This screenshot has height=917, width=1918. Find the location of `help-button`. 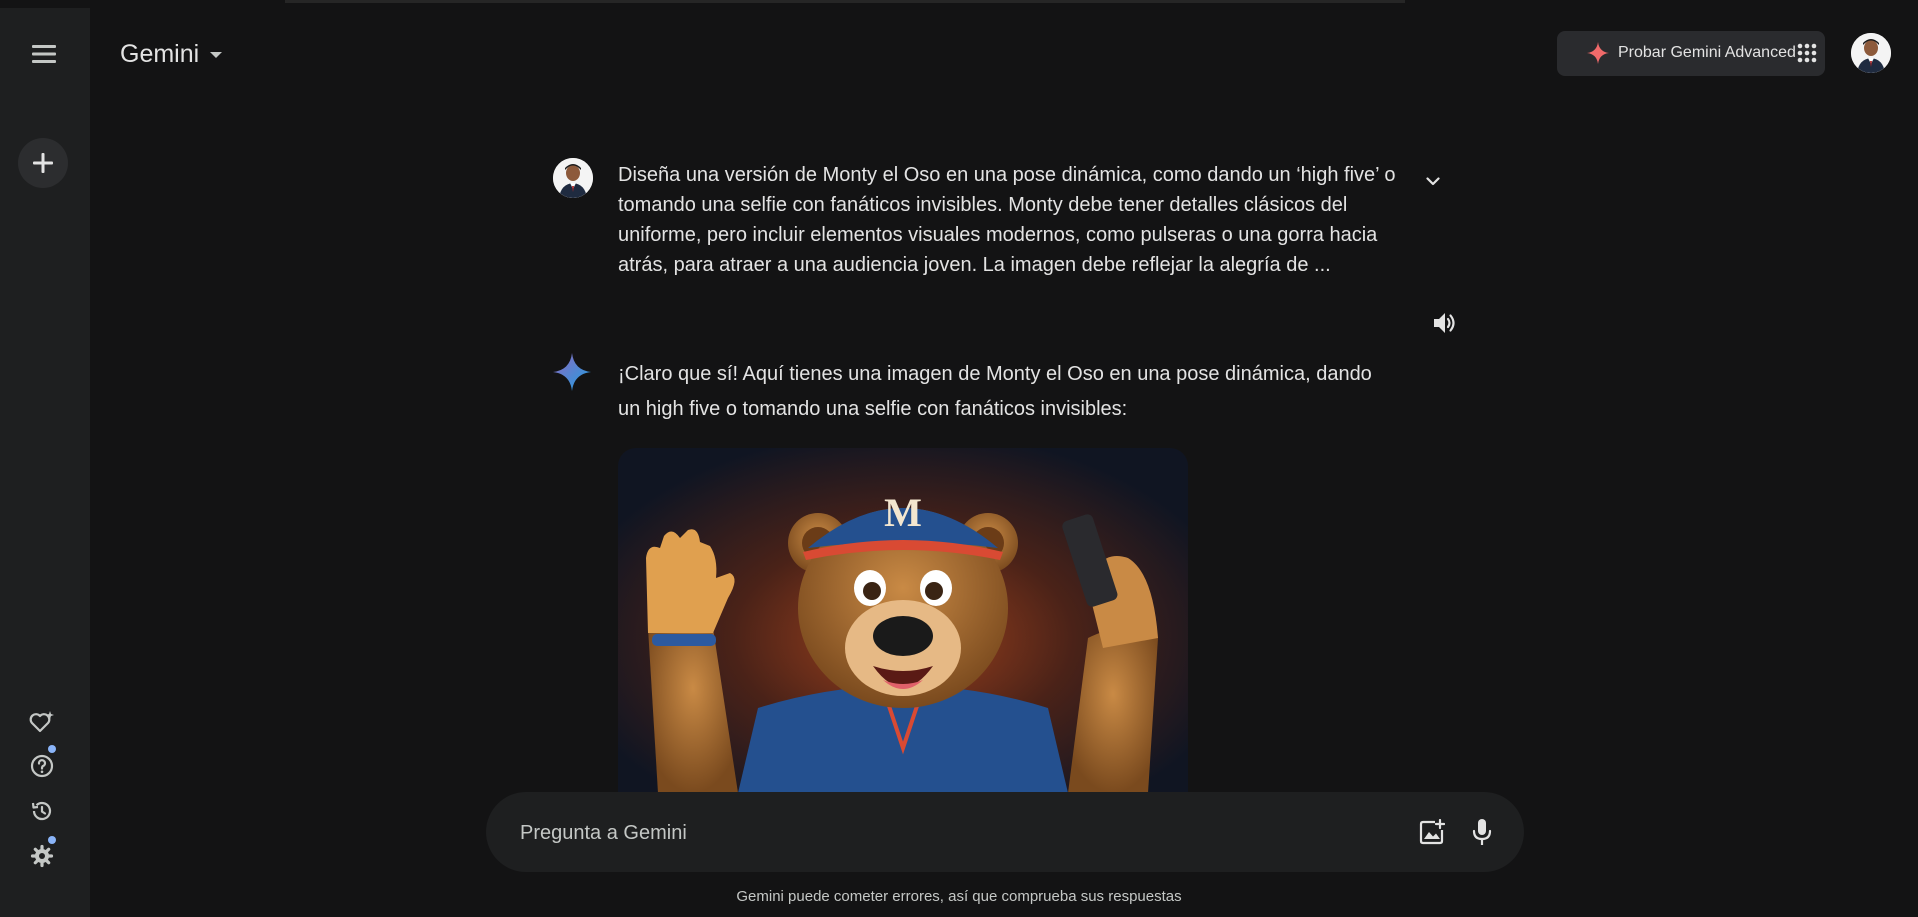

help-button is located at coordinates (42, 766).